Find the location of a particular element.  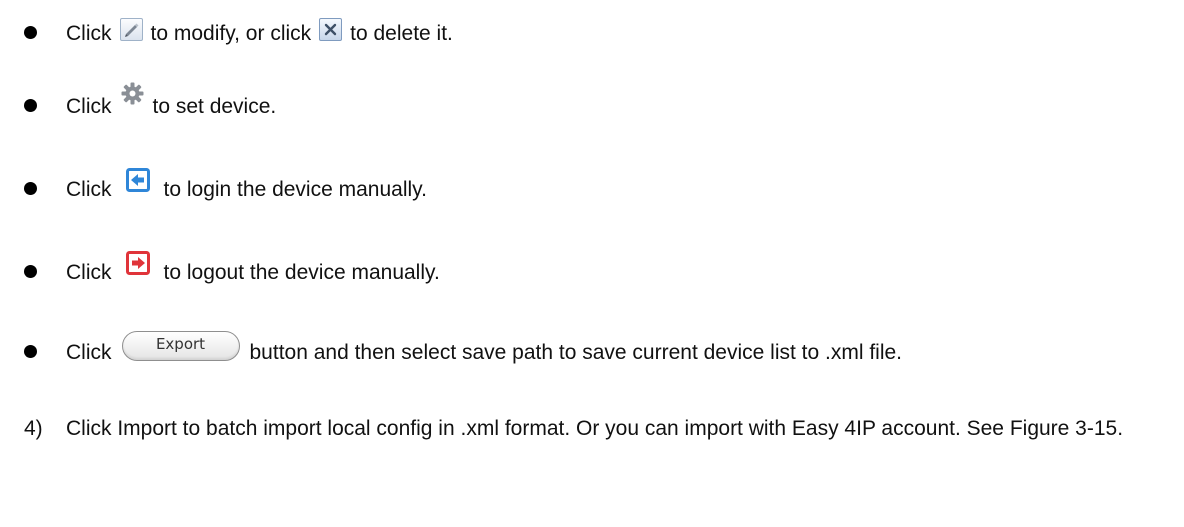

delete-icon is located at coordinates (331, 29).